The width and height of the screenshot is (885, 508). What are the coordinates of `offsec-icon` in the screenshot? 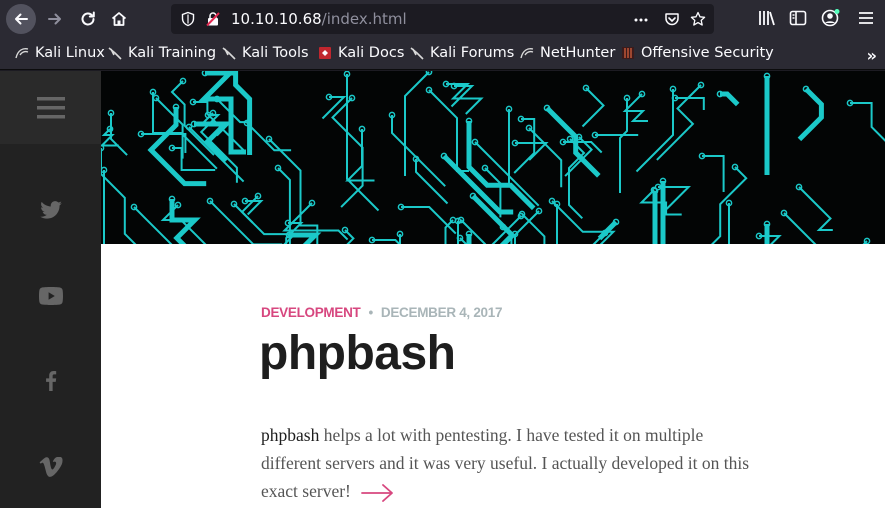 It's located at (628, 53).